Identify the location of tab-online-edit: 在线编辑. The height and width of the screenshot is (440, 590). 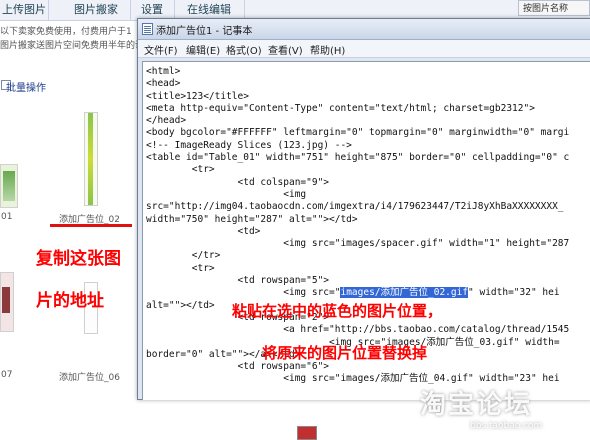
(209, 10).